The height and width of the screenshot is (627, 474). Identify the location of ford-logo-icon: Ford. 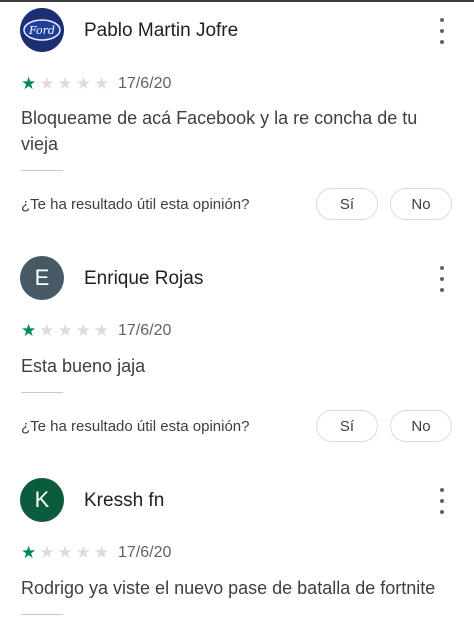
(42, 30).